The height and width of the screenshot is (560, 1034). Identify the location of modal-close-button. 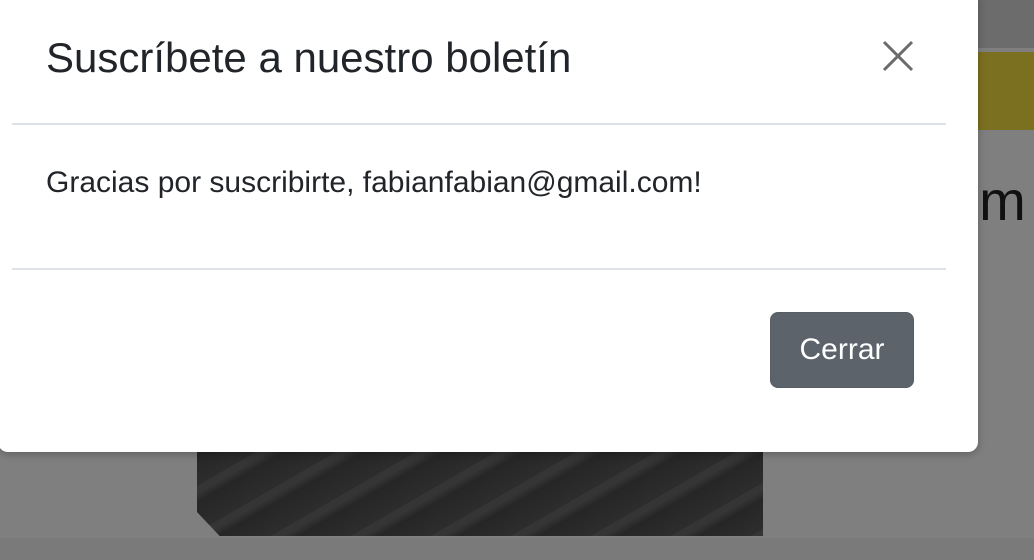
(898, 56).